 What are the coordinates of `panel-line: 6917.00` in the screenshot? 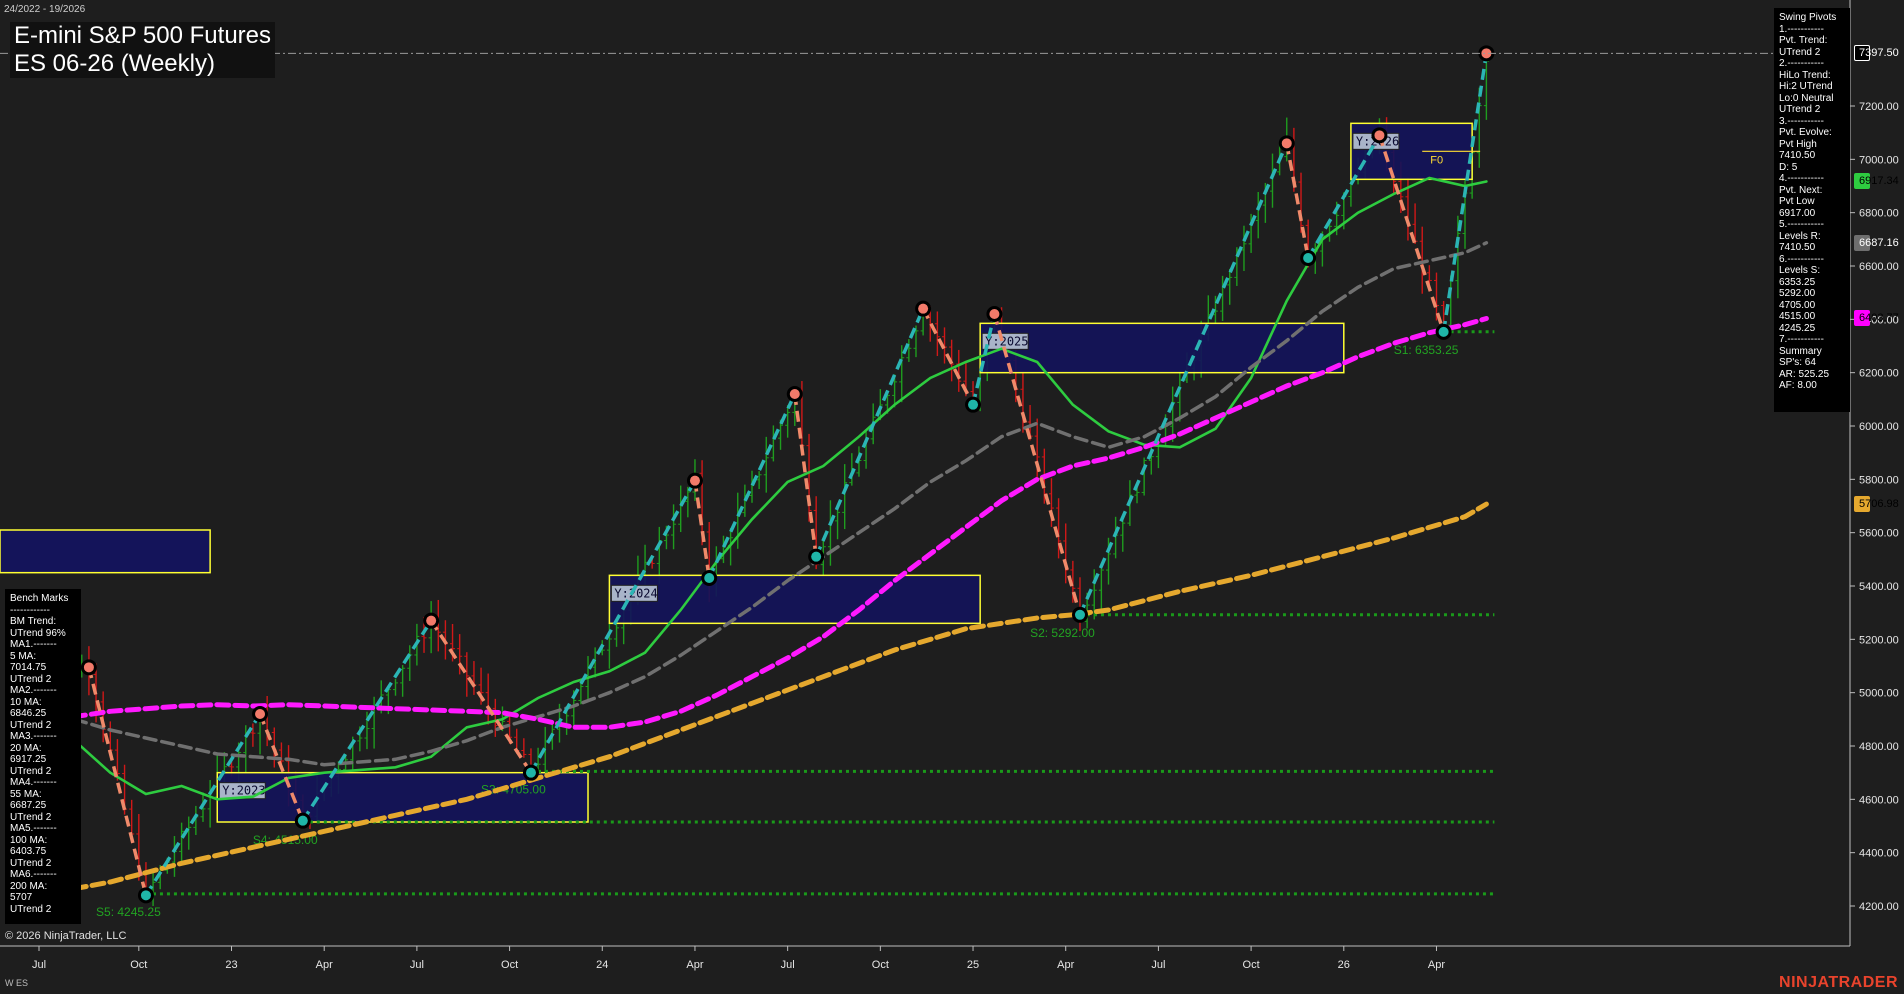 It's located at (1797, 213).